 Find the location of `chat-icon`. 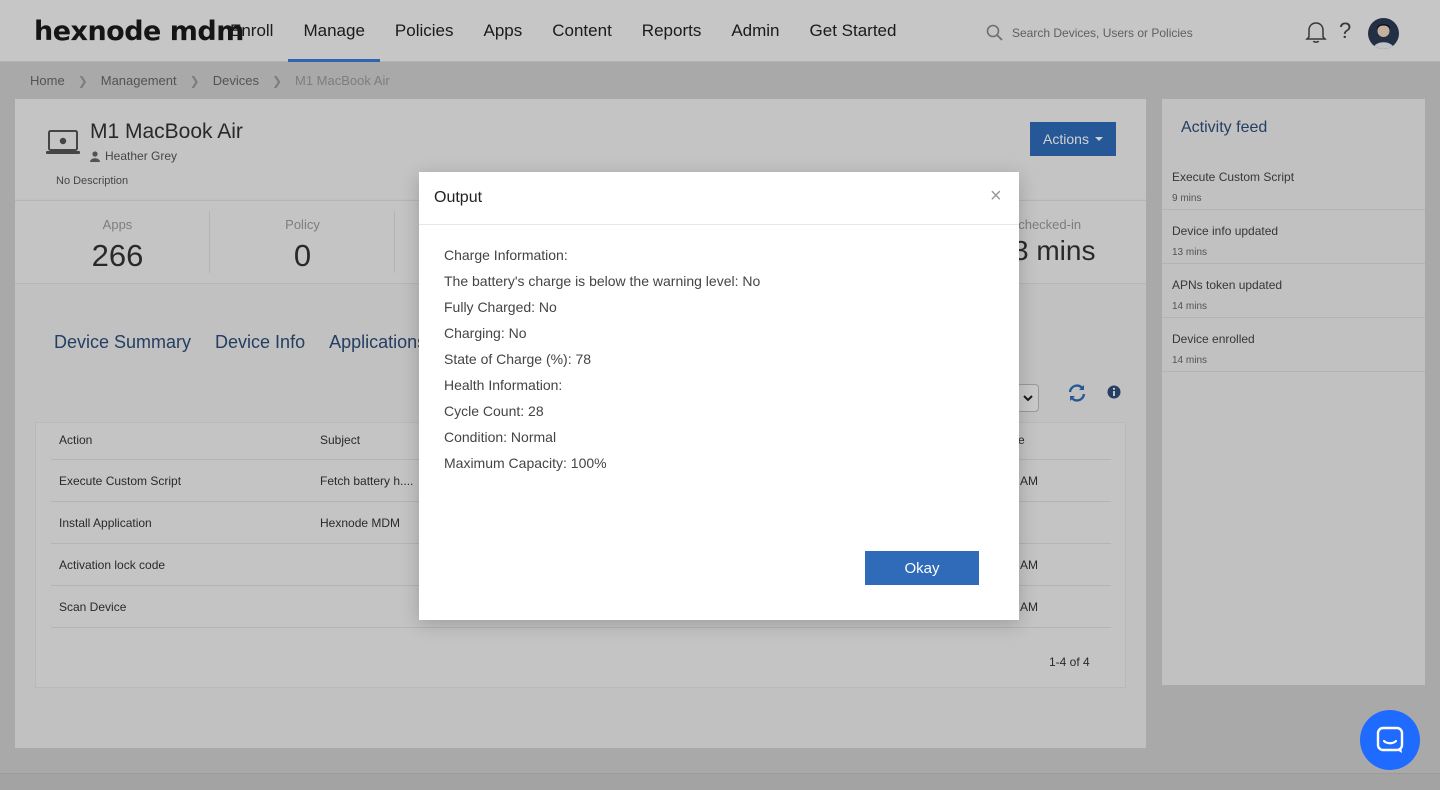

chat-icon is located at coordinates (1390, 739).